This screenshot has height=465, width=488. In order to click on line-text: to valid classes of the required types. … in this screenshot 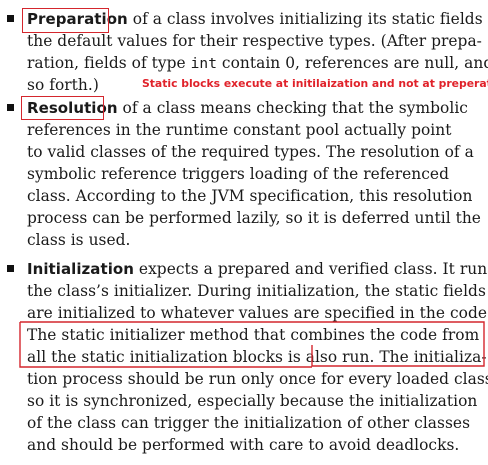, I will do `click(250, 152)`.